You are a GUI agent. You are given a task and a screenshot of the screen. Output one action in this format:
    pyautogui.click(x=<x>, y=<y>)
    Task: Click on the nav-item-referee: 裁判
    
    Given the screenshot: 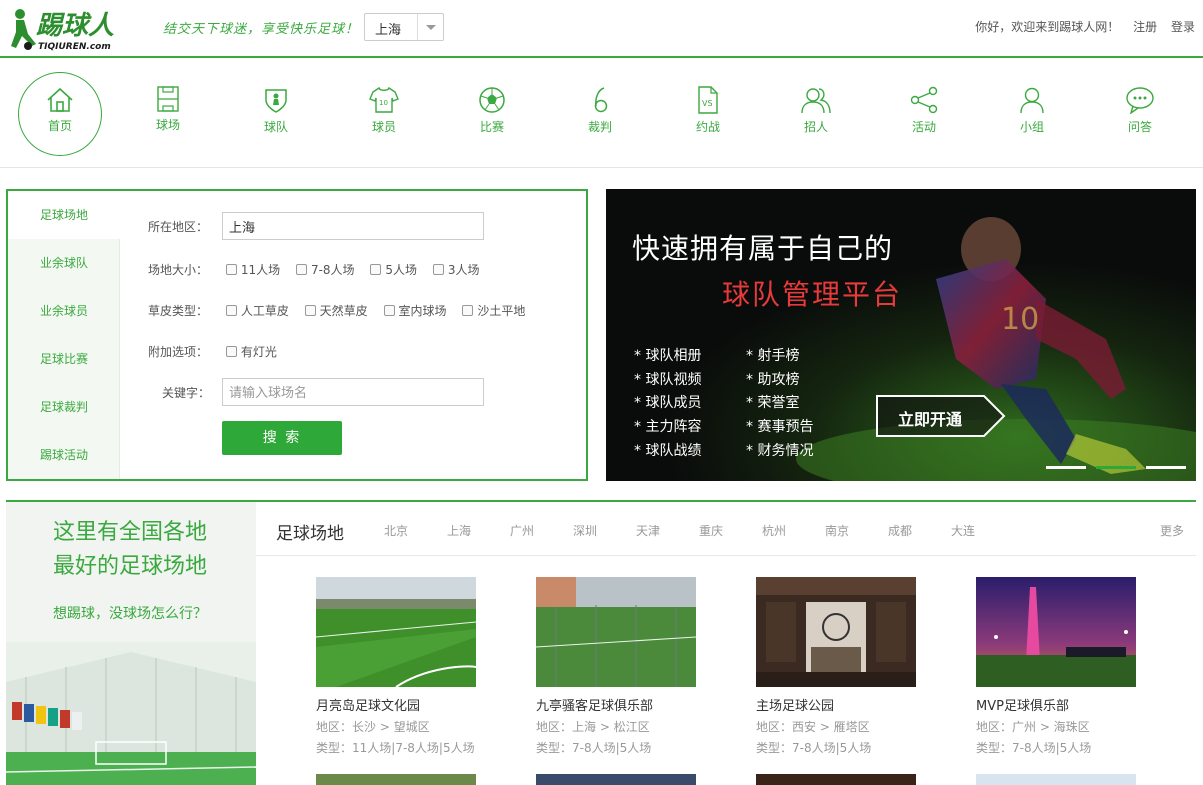 What is the action you would take?
    pyautogui.click(x=600, y=114)
    